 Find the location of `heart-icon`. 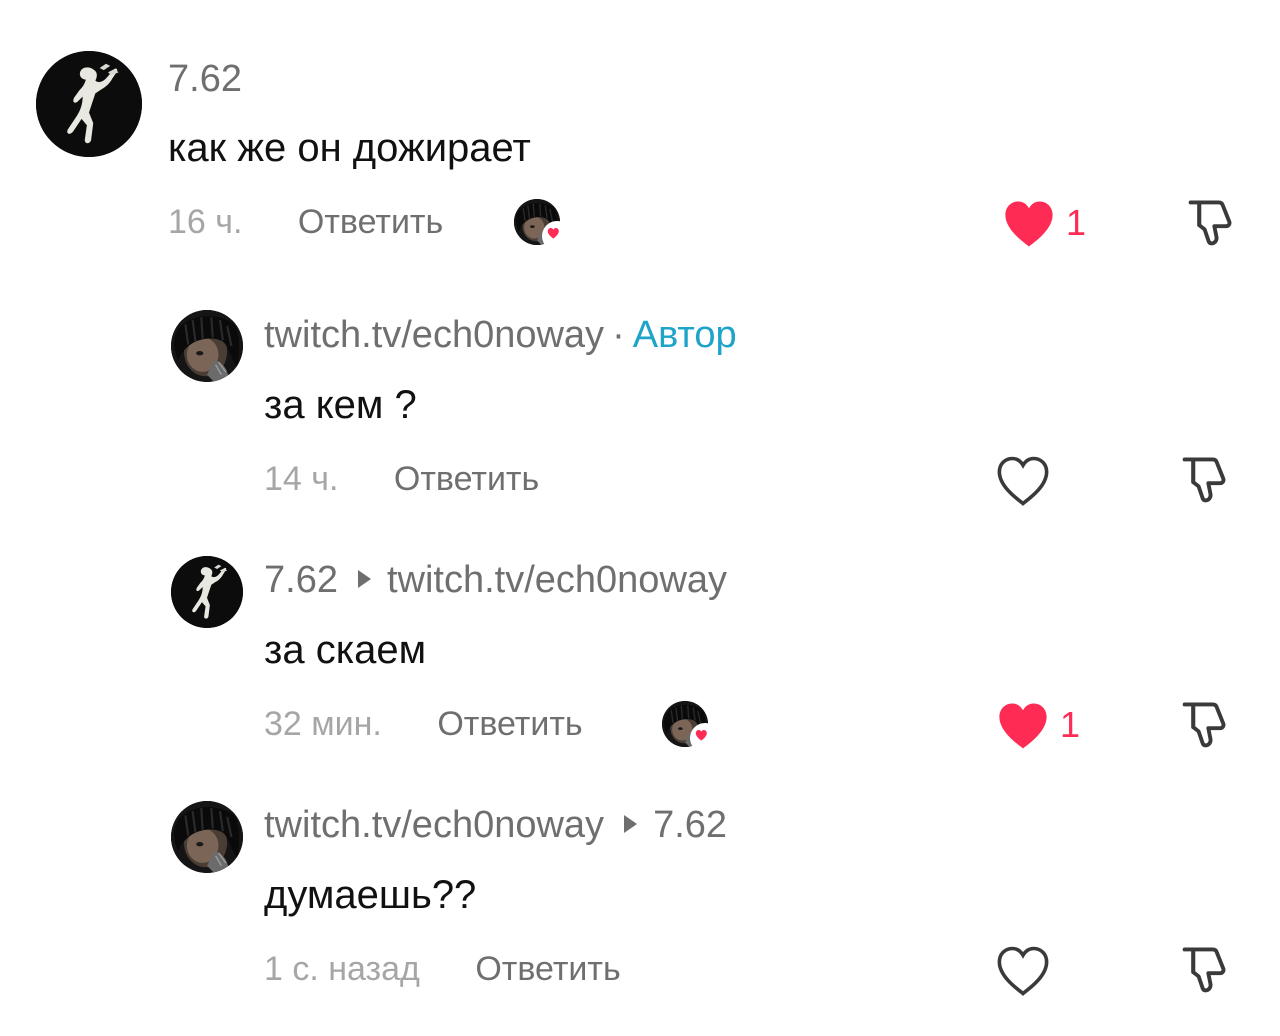

heart-icon is located at coordinates (705, 738).